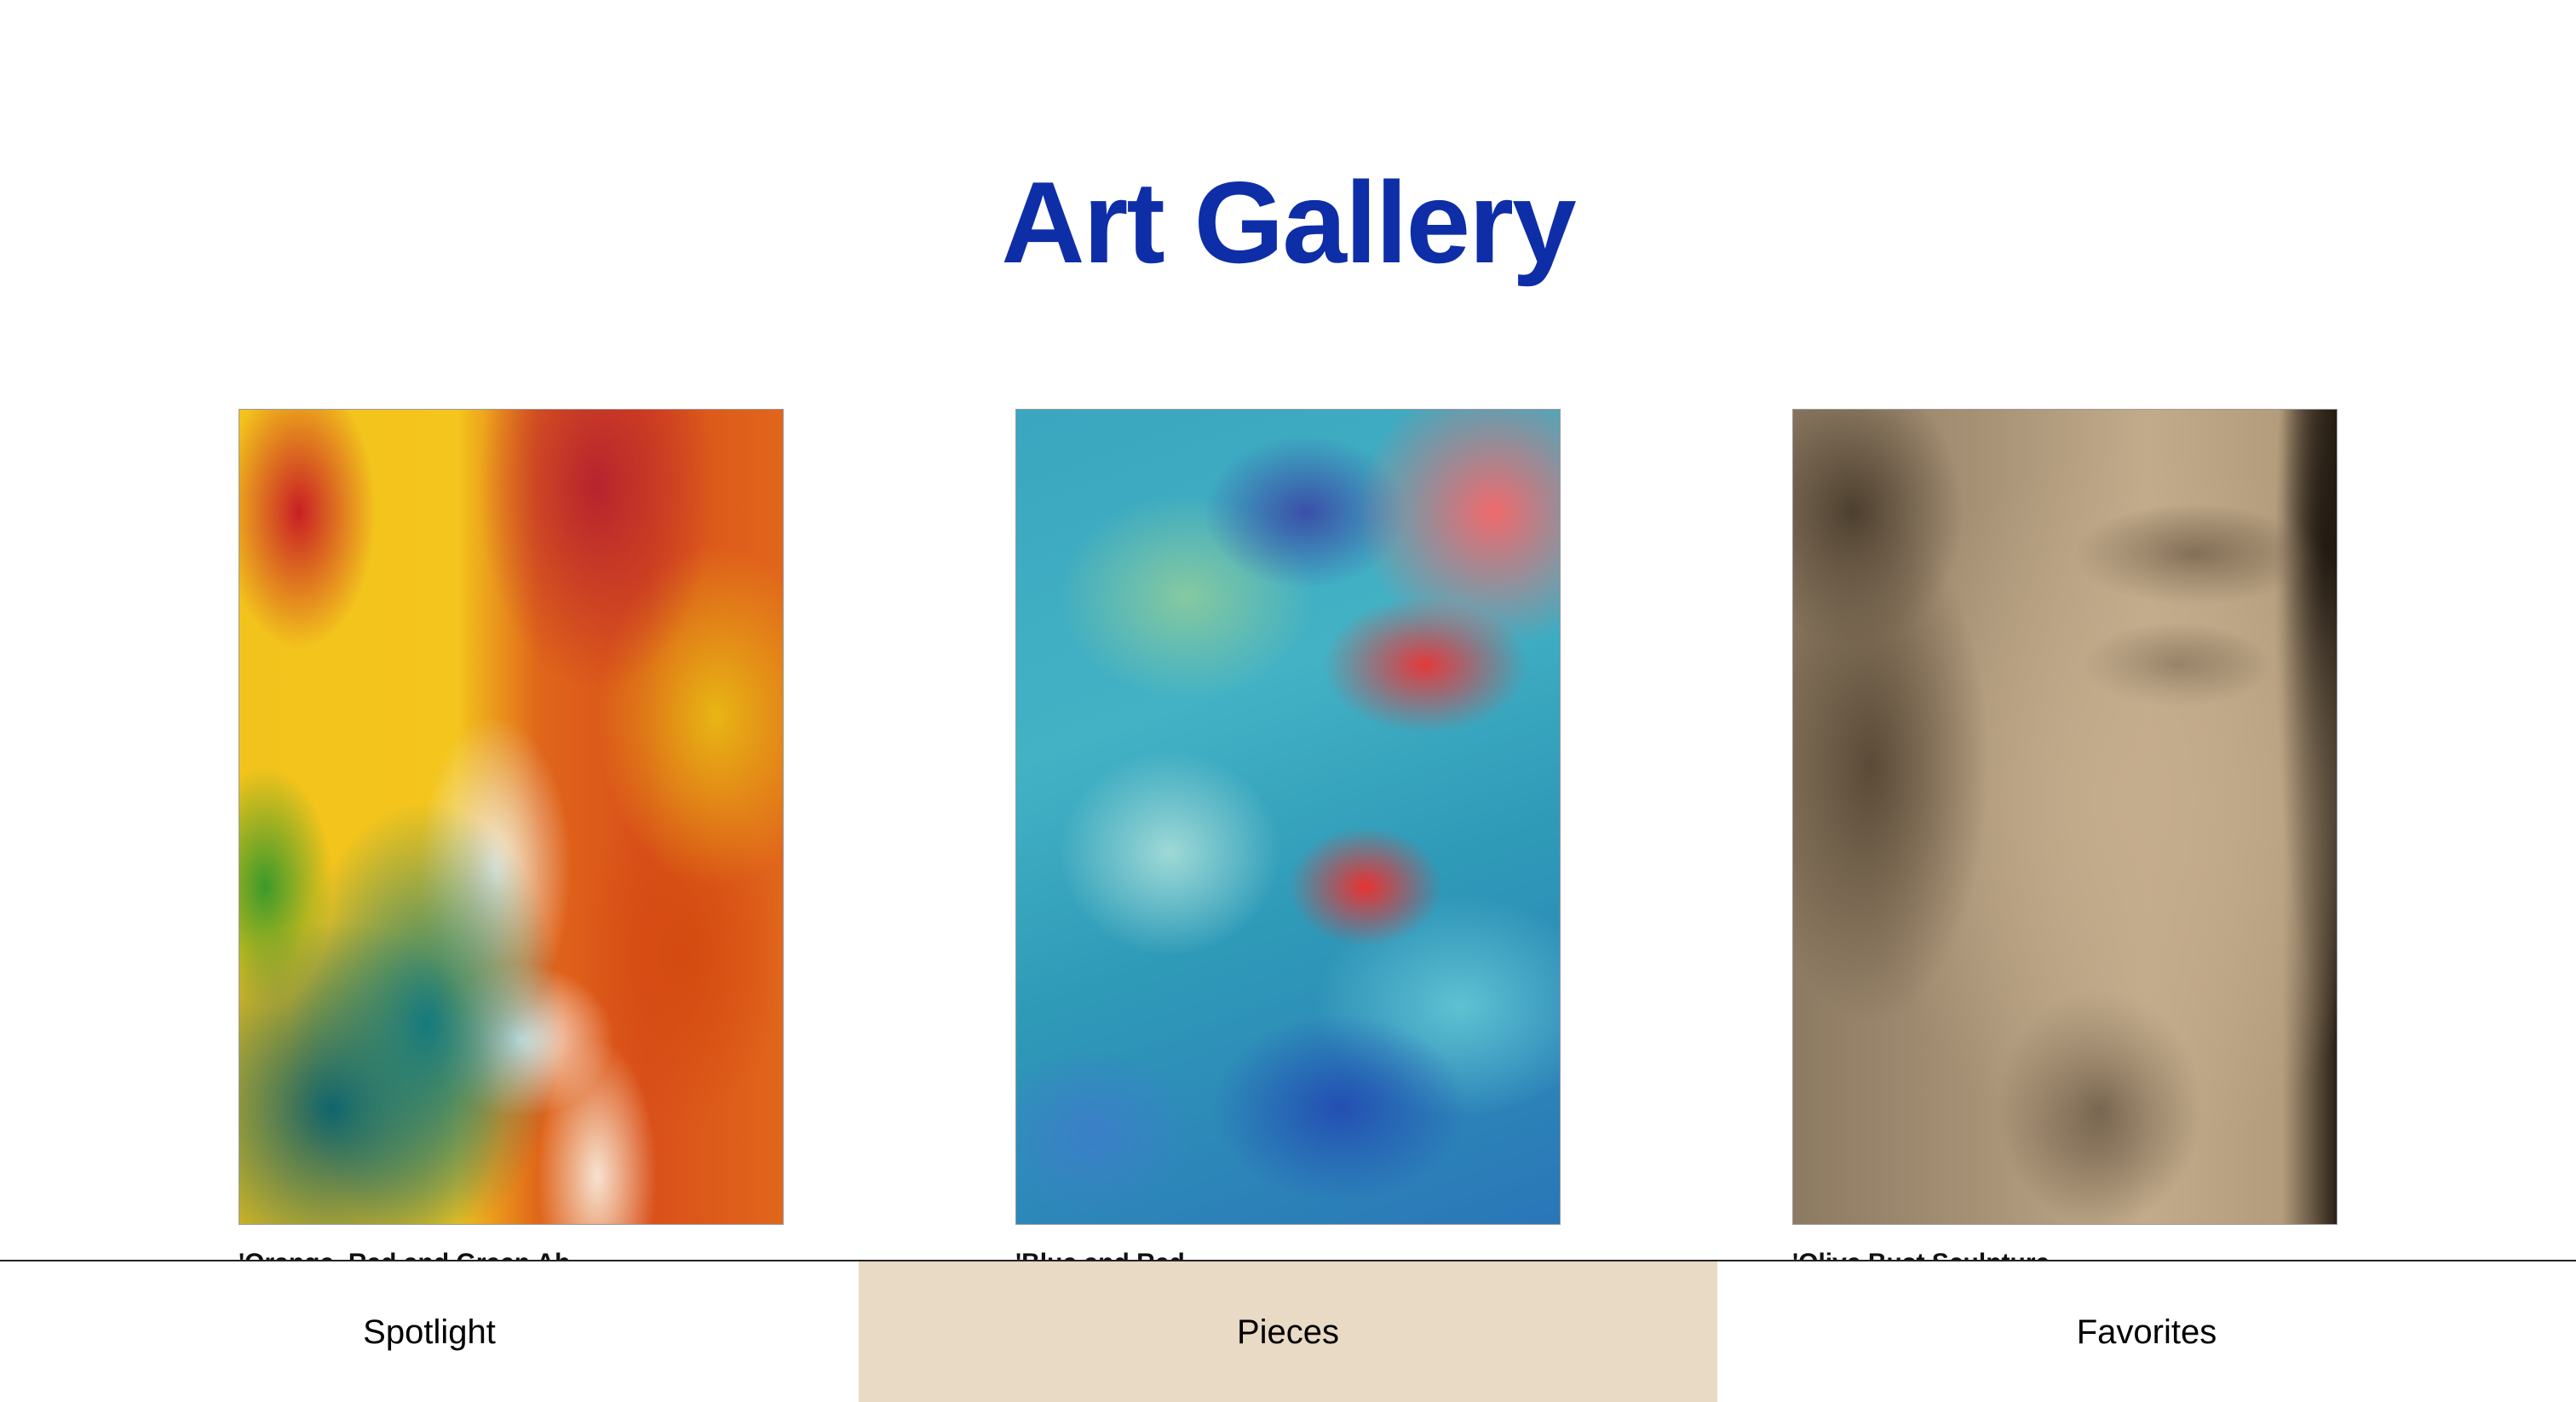 Image resolution: width=2576 pixels, height=1402 pixels. I want to click on tab-favorites: Favorites, so click(2146, 1331).